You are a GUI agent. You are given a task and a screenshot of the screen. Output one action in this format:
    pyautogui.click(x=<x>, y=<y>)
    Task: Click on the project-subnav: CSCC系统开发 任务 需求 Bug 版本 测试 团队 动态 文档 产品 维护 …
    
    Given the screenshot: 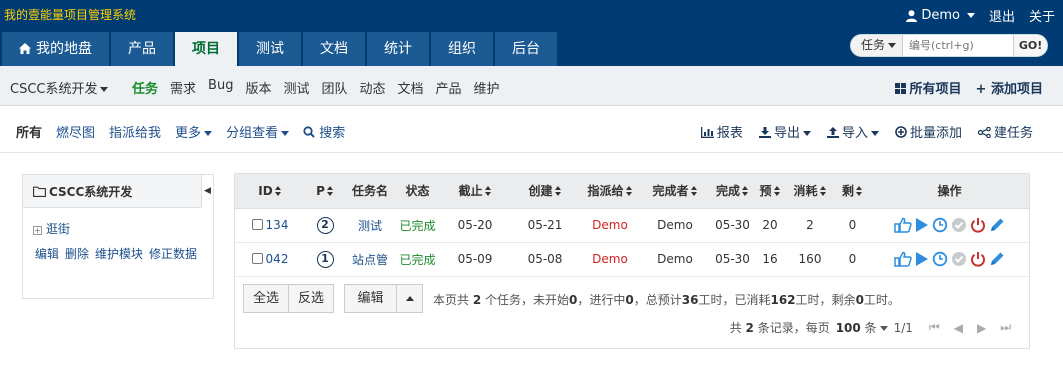 What is the action you would take?
    pyautogui.click(x=531, y=86)
    